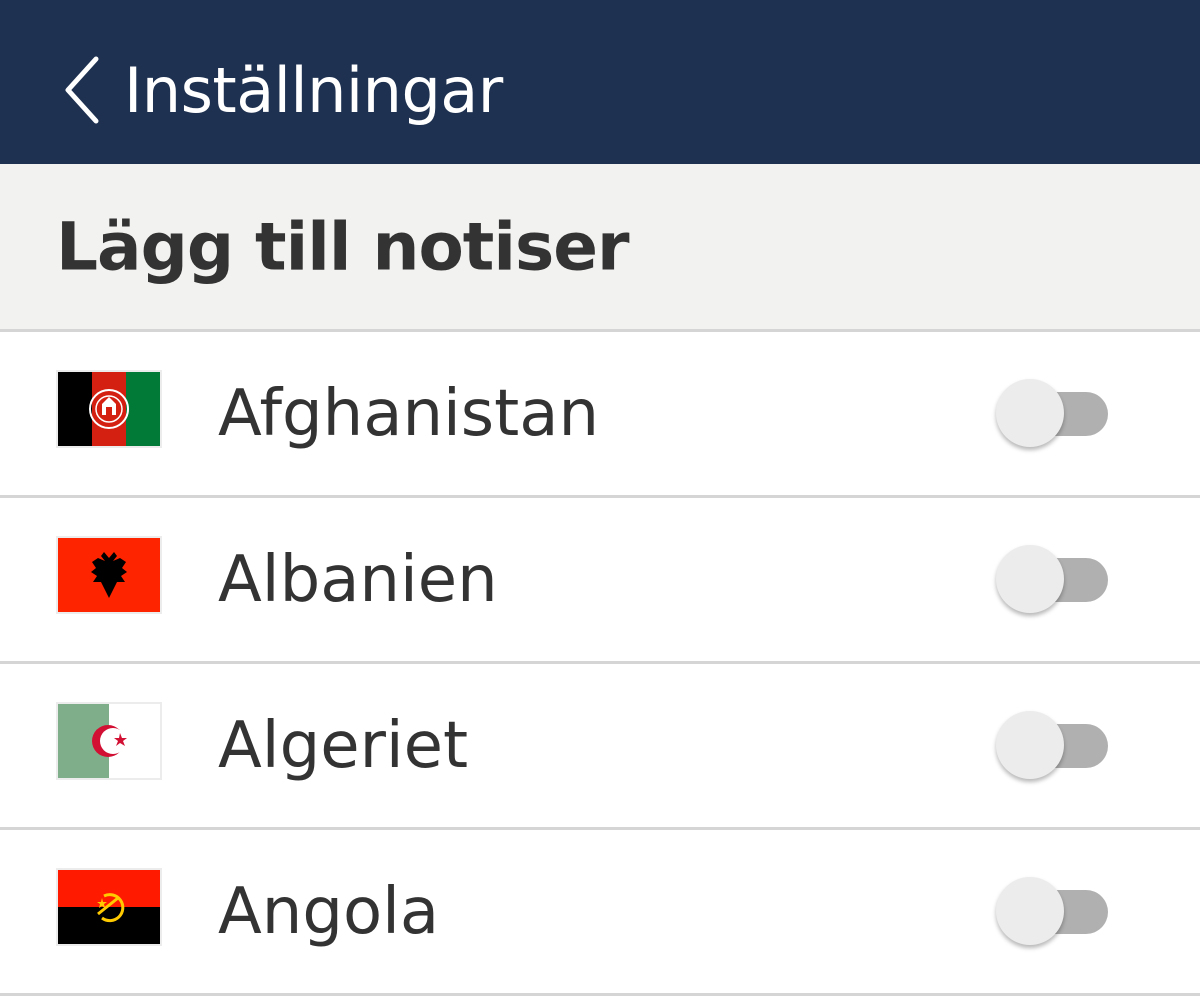 This screenshot has width=1200, height=1000. Describe the element at coordinates (86, 90) in the screenshot. I see `chevron-left-icon` at that location.